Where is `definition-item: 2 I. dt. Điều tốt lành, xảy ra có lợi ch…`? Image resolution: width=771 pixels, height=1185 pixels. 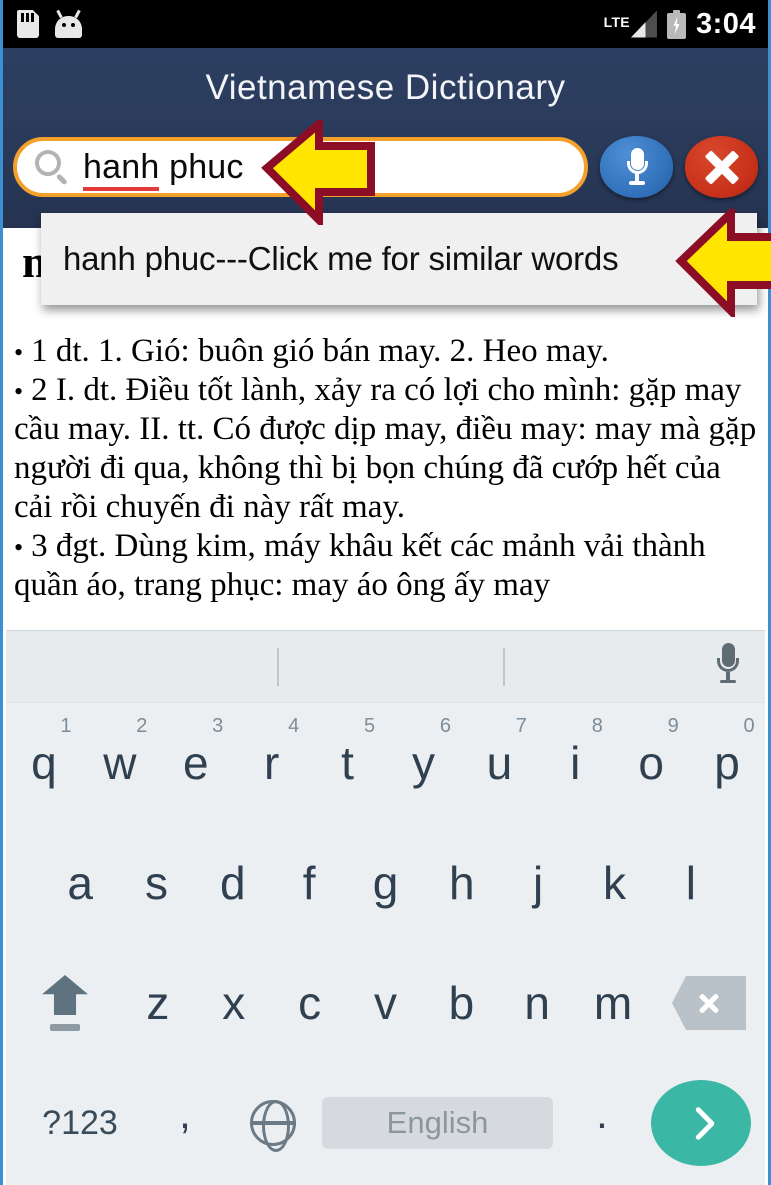 definition-item: 2 I. dt. Điều tốt lành, xảy ra có lợi ch… is located at coordinates (385, 449).